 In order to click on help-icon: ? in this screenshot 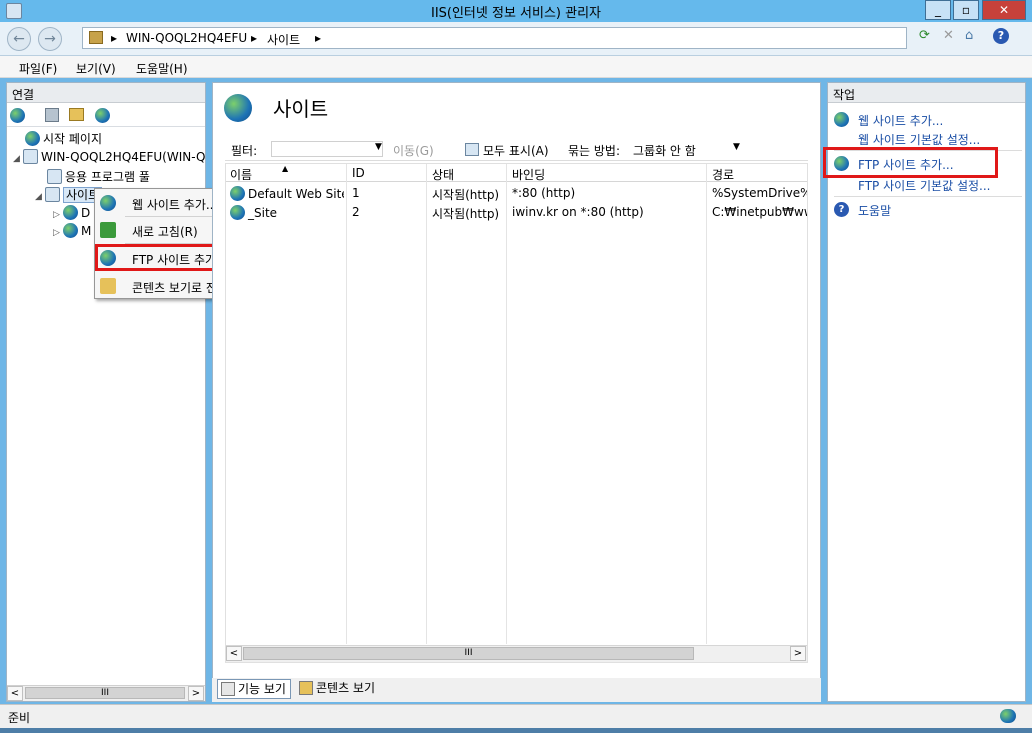, I will do `click(1001, 36)`.